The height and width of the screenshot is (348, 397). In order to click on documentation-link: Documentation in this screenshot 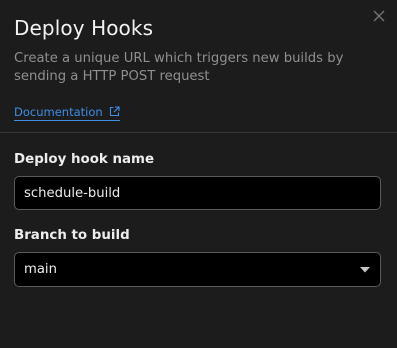, I will do `click(67, 113)`.